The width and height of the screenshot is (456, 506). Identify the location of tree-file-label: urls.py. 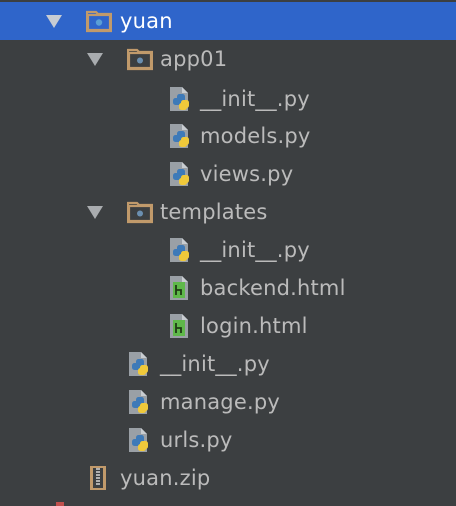
(196, 440).